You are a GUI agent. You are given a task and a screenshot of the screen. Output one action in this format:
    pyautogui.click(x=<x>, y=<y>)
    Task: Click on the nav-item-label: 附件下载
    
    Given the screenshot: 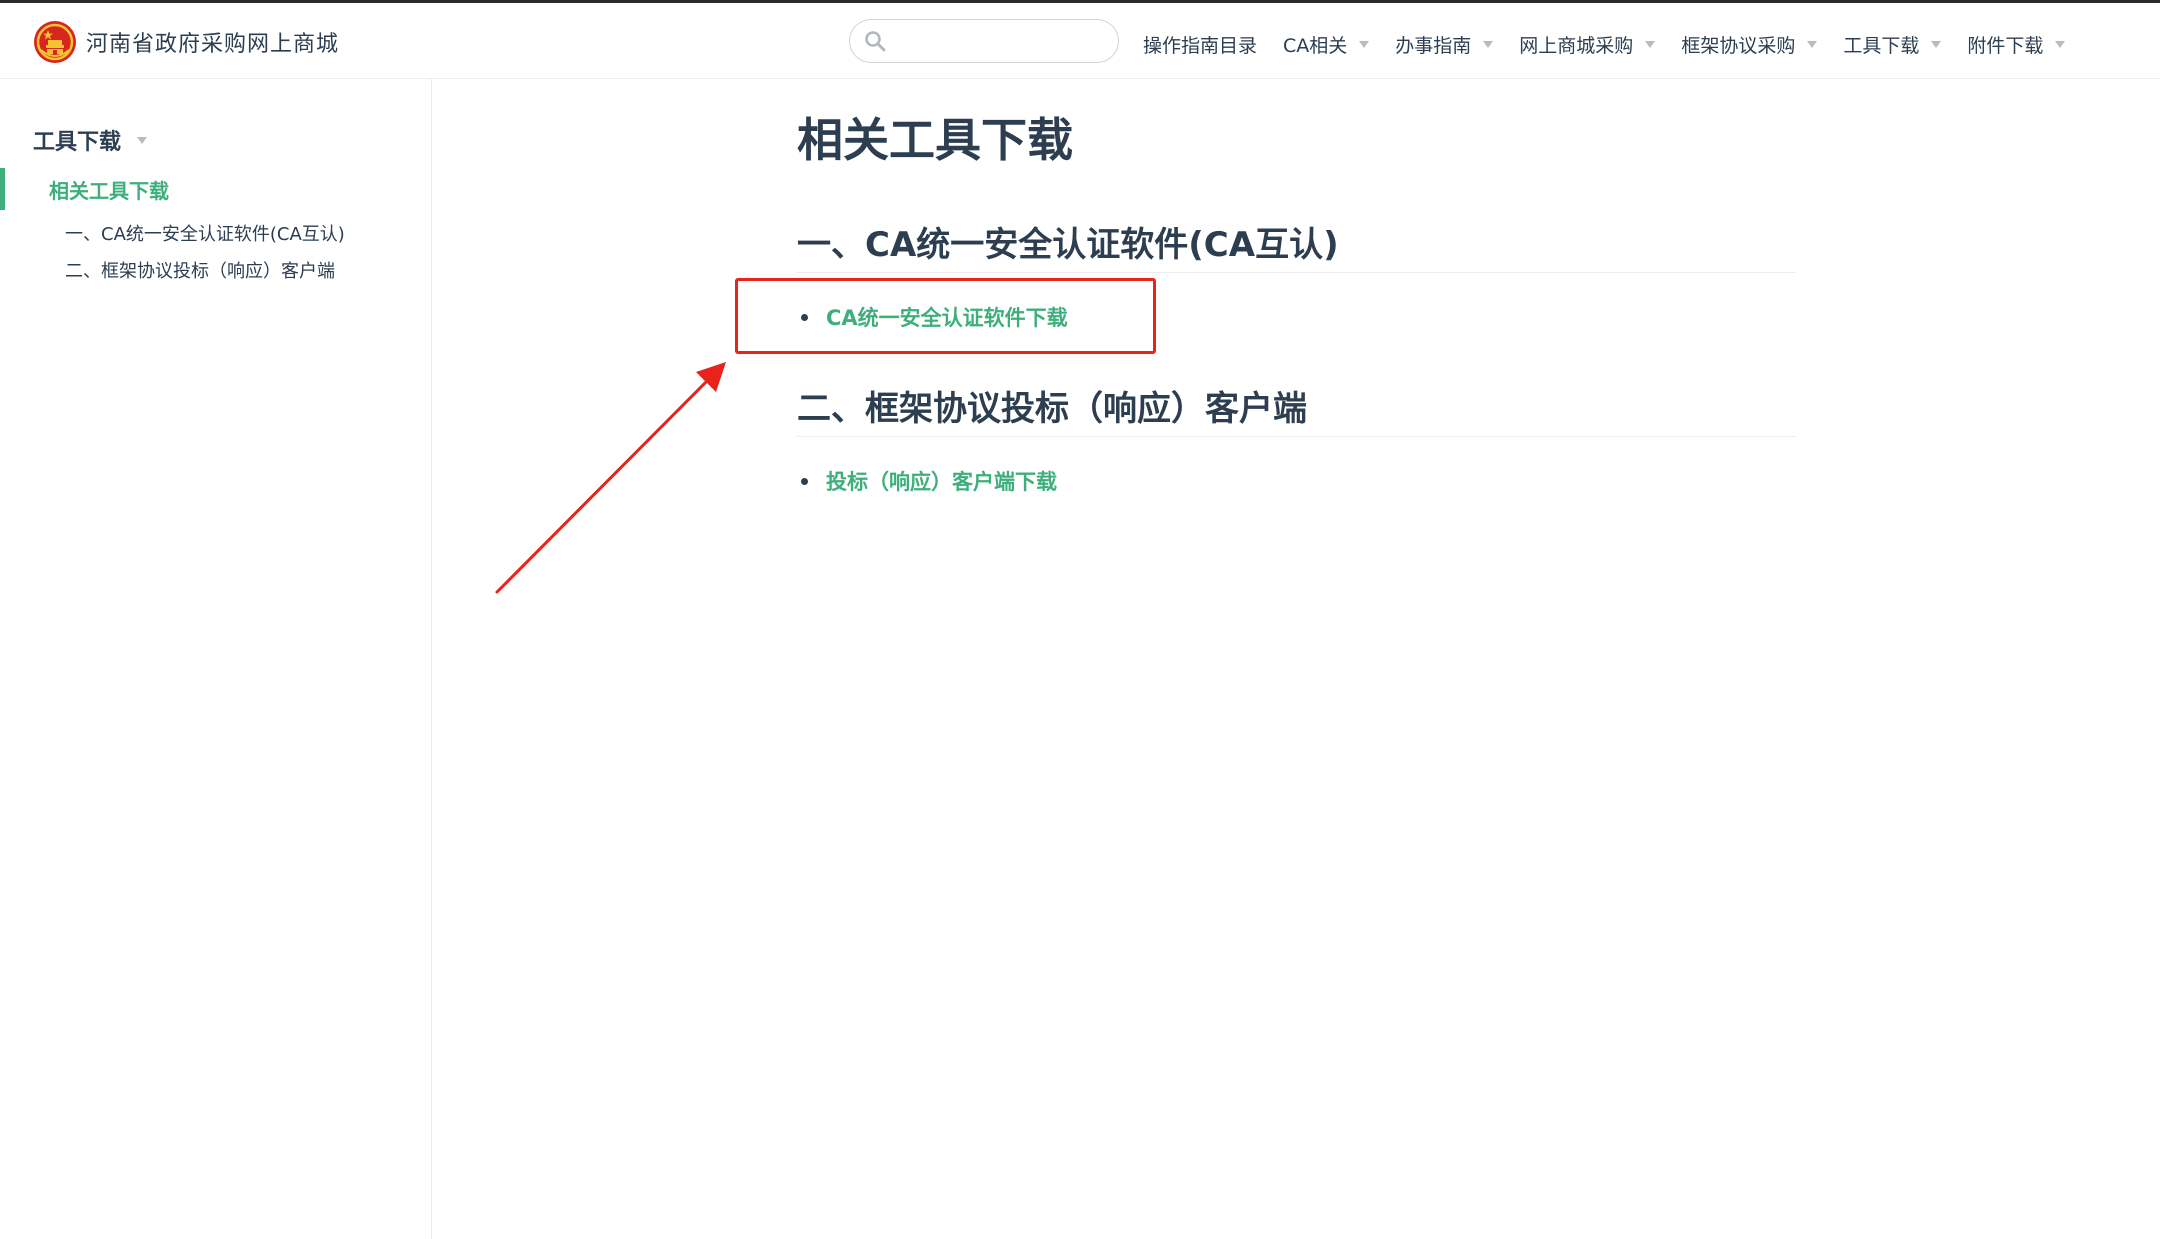 What is the action you would take?
    pyautogui.click(x=2005, y=45)
    